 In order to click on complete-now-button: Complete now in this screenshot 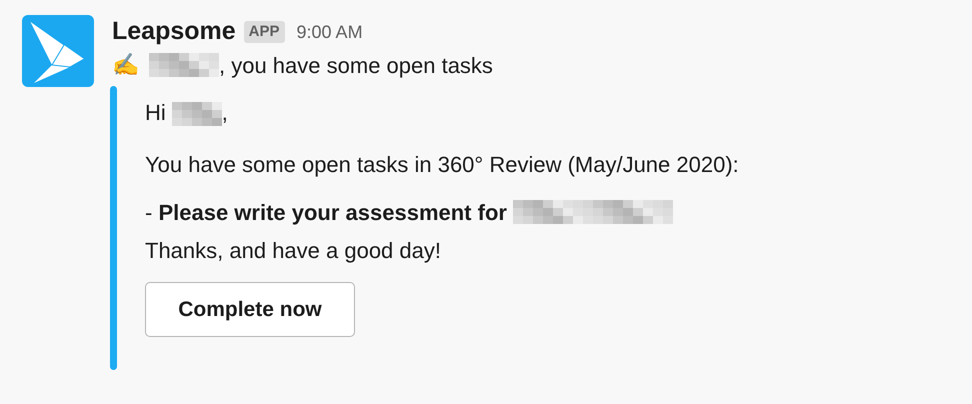, I will do `click(250, 309)`.